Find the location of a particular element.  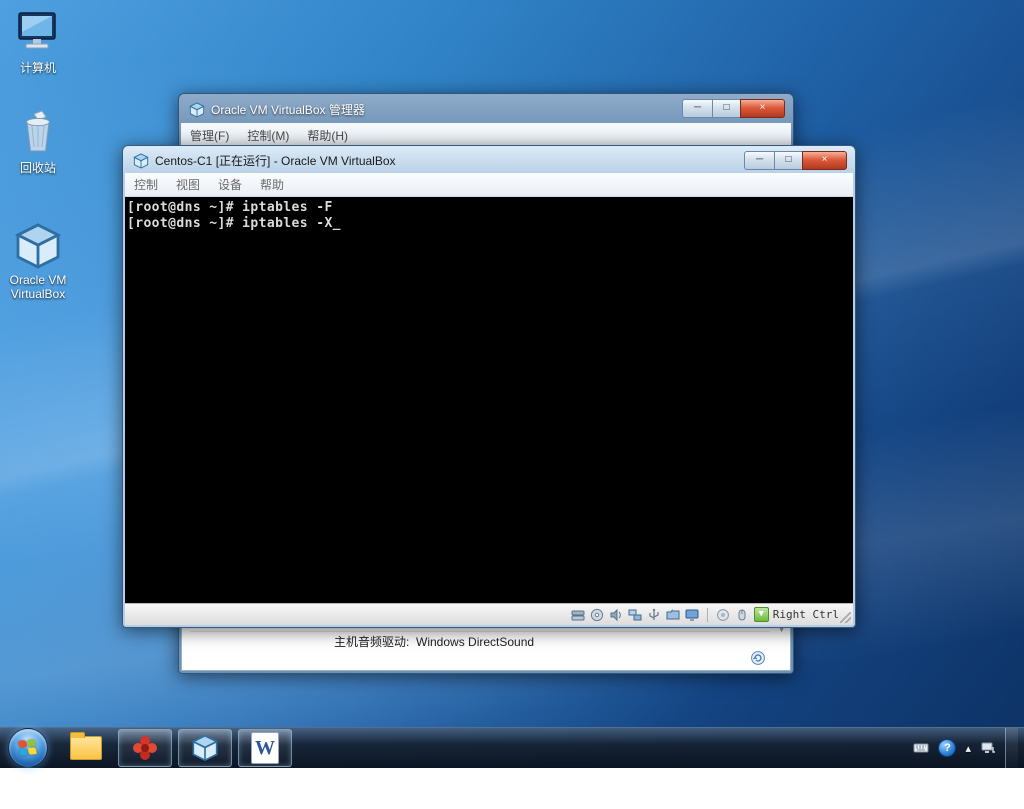

vm-statusbar: ▼ Right Ctrl is located at coordinates (489, 614).